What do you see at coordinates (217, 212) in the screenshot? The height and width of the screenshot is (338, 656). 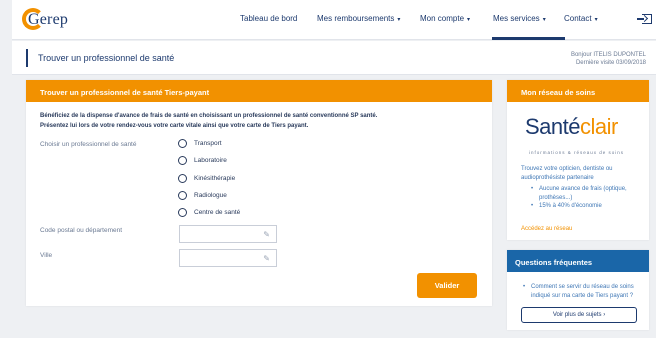 I see `radio-label: Centre de santé` at bounding box center [217, 212].